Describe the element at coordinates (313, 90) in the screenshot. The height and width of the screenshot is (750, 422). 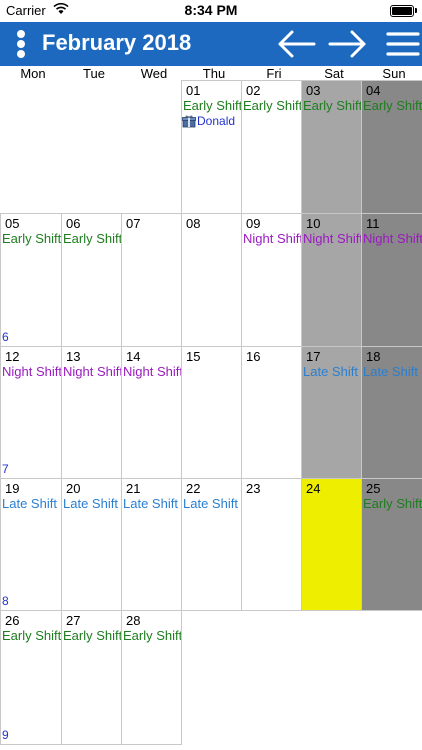
I see `day-number: 03` at that location.